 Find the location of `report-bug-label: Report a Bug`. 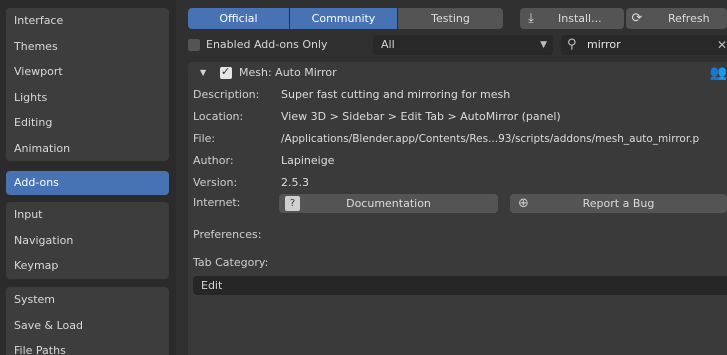

report-bug-label: Report a Bug is located at coordinates (618, 203).